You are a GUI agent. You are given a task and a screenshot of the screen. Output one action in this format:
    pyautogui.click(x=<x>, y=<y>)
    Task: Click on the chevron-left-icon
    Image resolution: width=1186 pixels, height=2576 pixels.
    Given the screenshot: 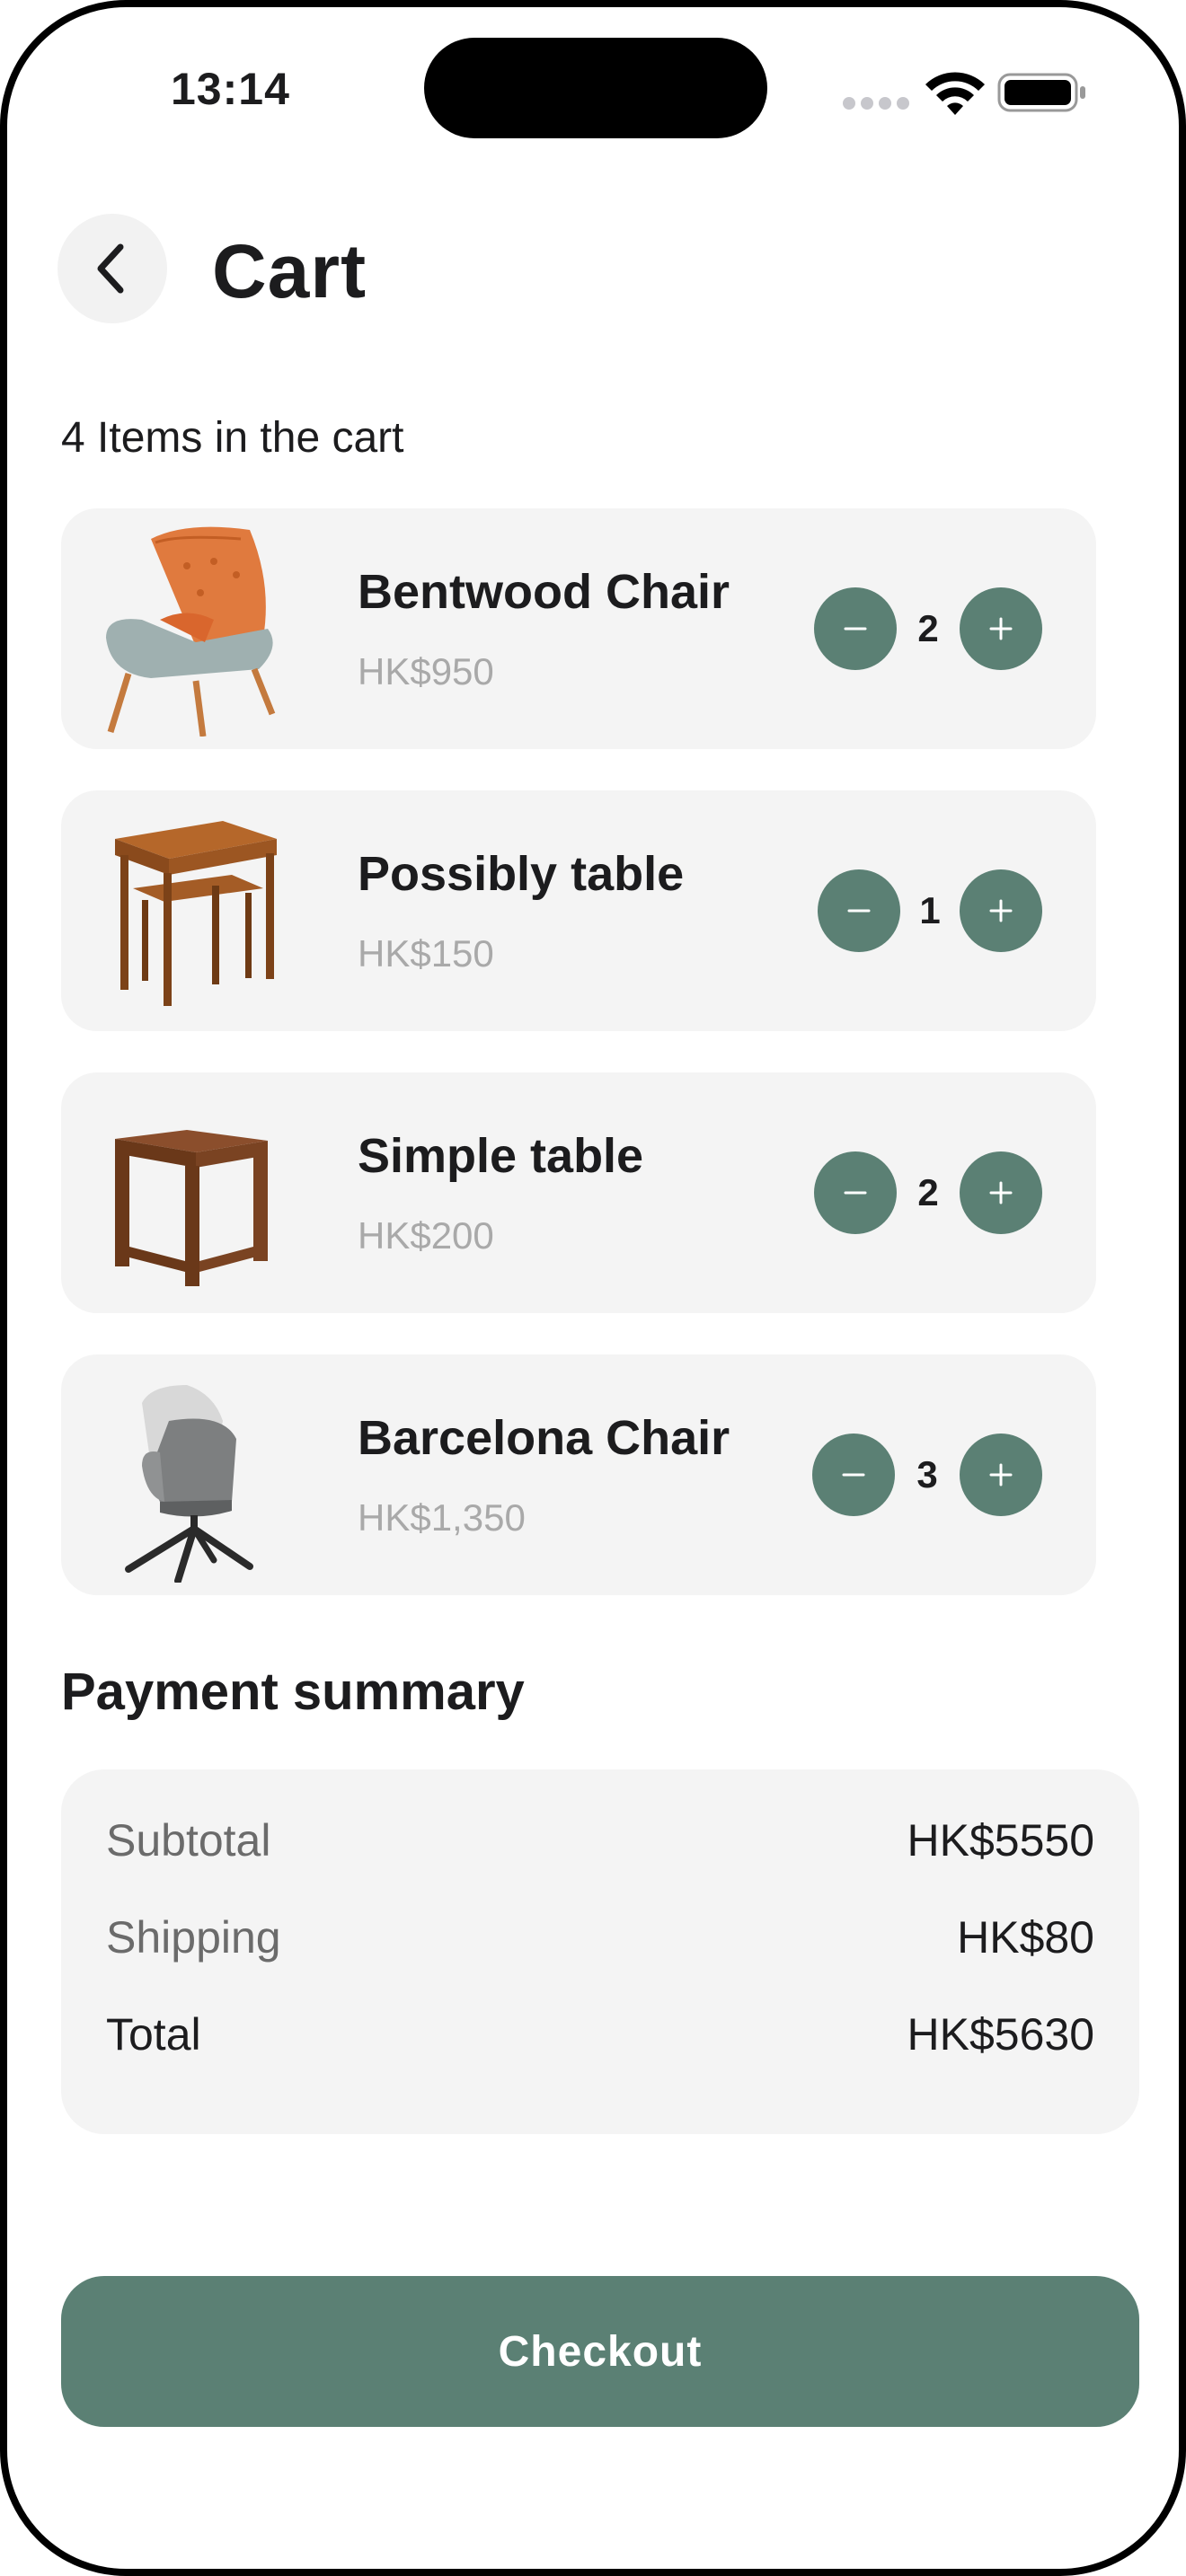 What is the action you would take?
    pyautogui.click(x=110, y=268)
    